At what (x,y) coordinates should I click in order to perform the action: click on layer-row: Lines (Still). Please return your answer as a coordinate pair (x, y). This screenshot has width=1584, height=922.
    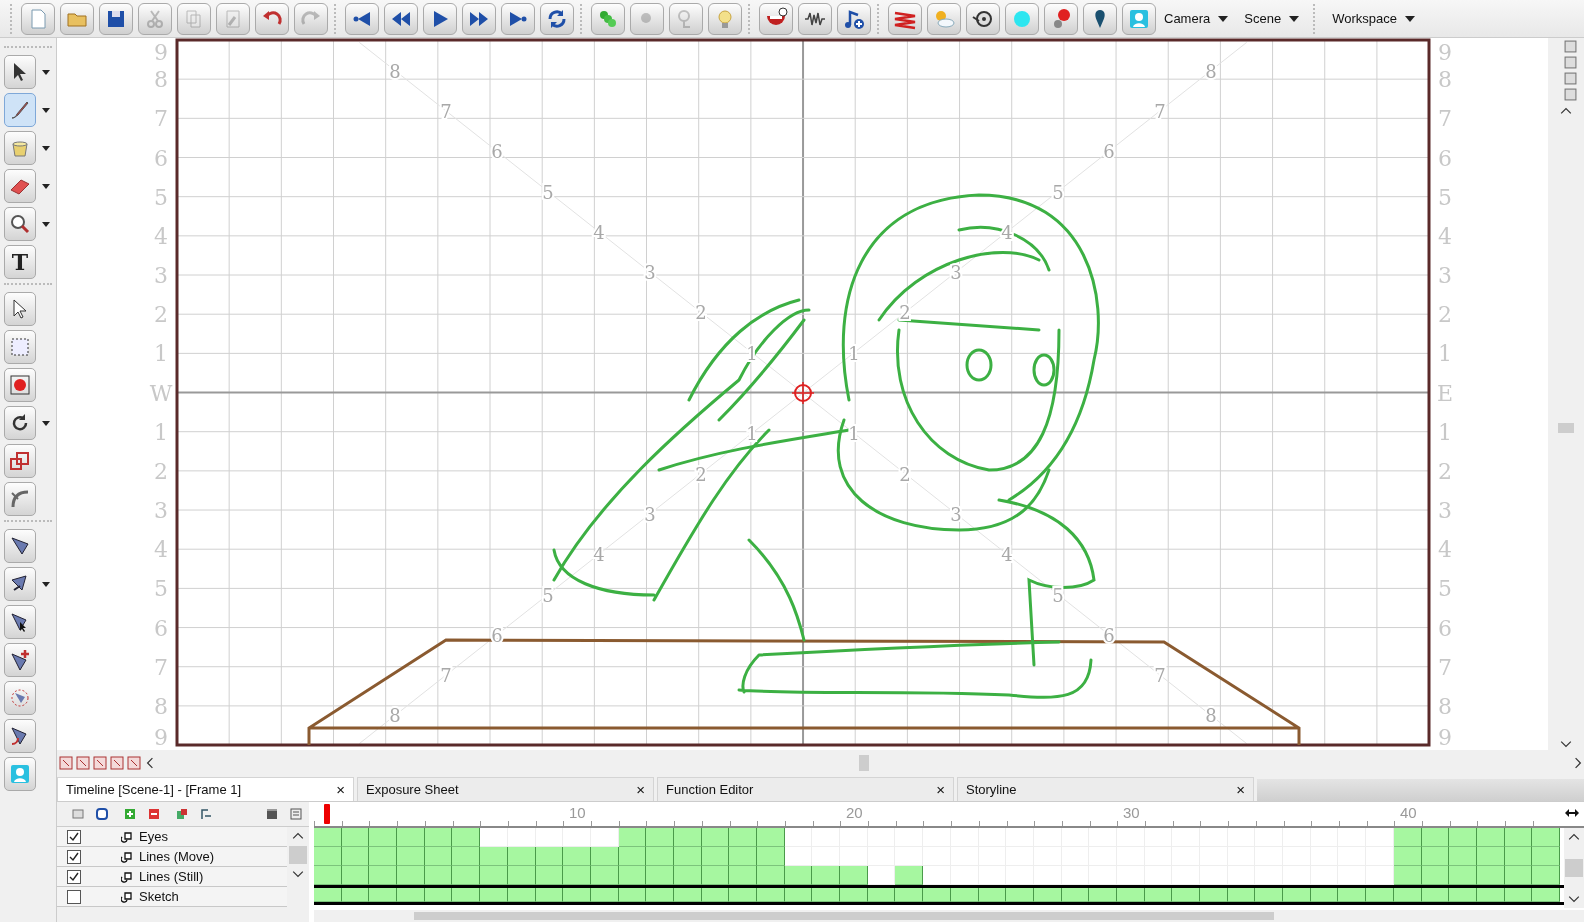
    Looking at the image, I should click on (172, 877).